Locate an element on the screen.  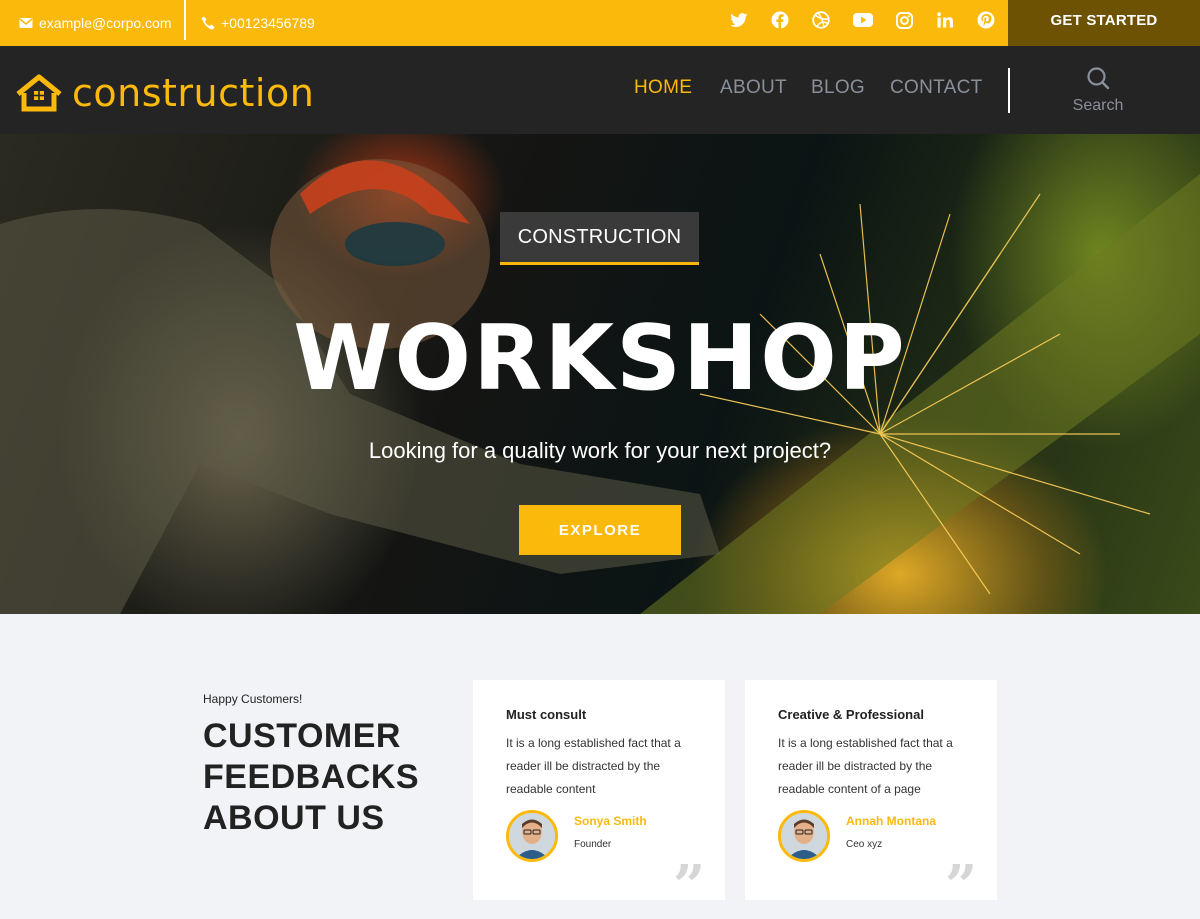
testimonial-heading: Creative & Professional is located at coordinates (851, 714).